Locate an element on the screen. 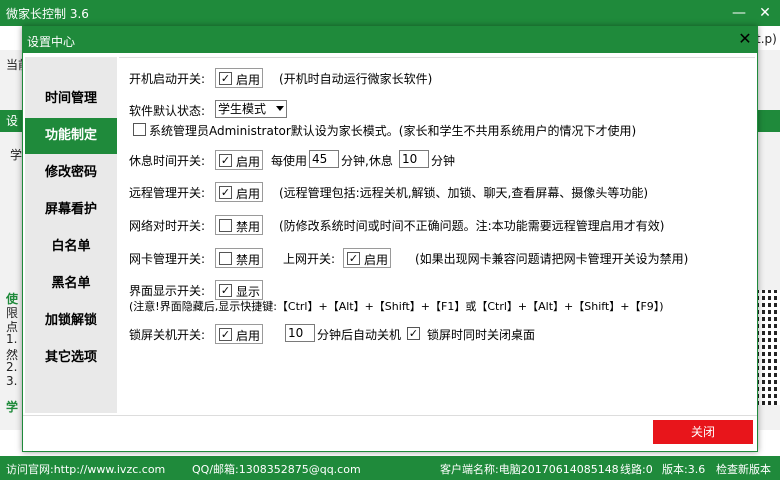 The width and height of the screenshot is (780, 480). remote-label: 远程管理开关: is located at coordinates (167, 193).